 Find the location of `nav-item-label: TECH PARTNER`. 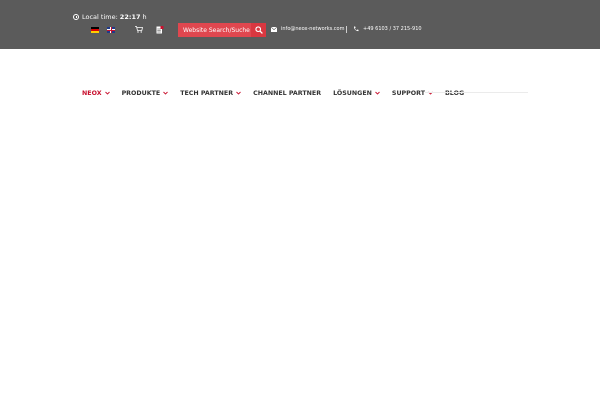

nav-item-label: TECH PARTNER is located at coordinates (207, 93).